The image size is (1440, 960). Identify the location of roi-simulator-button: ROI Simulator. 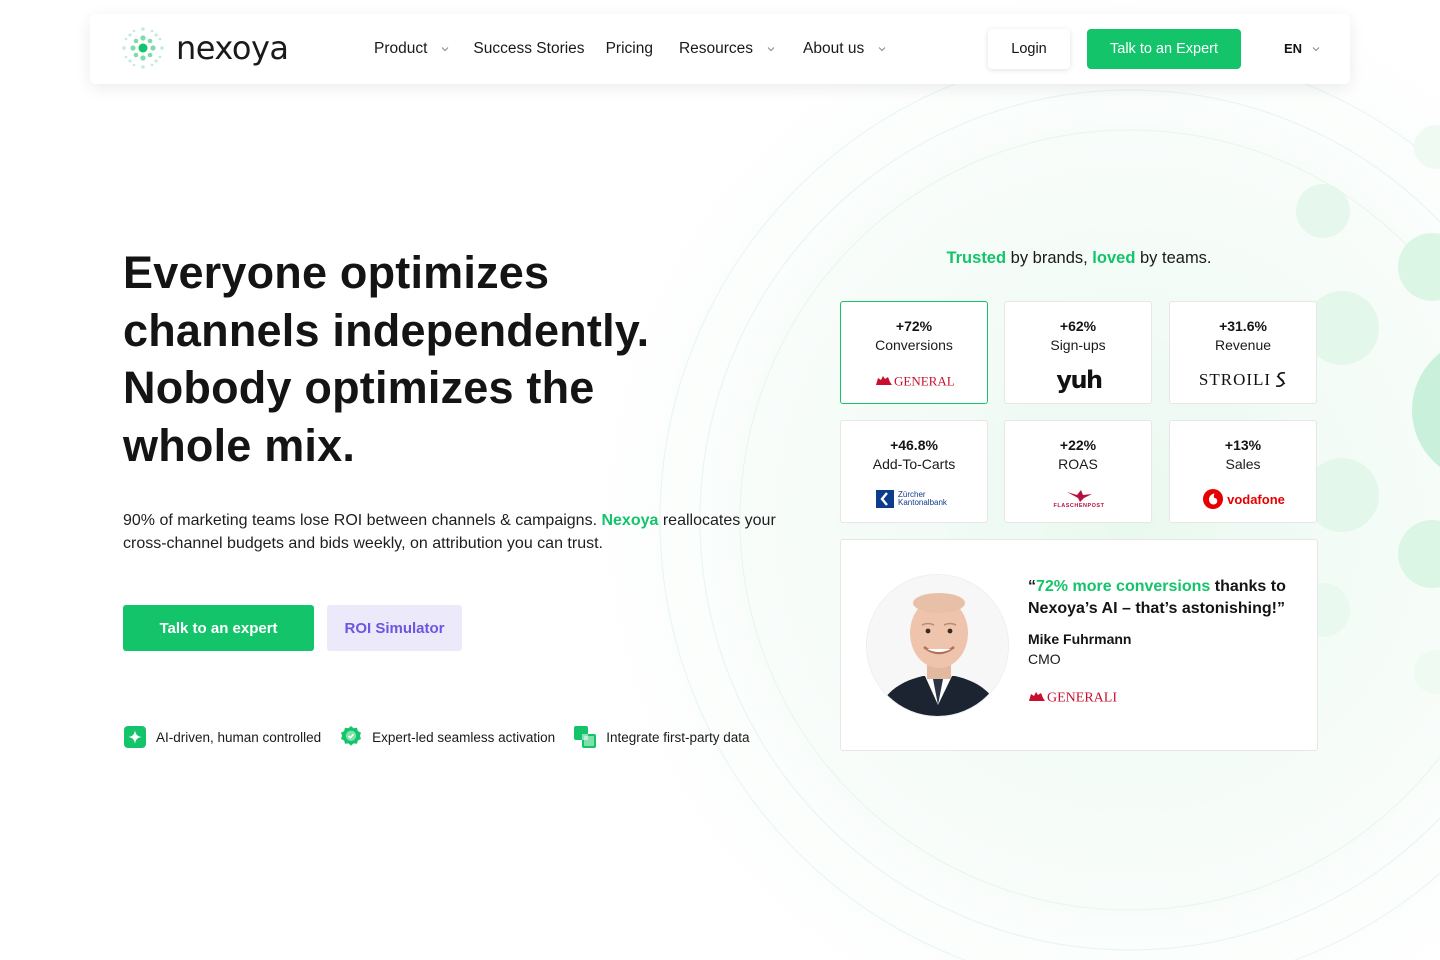
(394, 628).